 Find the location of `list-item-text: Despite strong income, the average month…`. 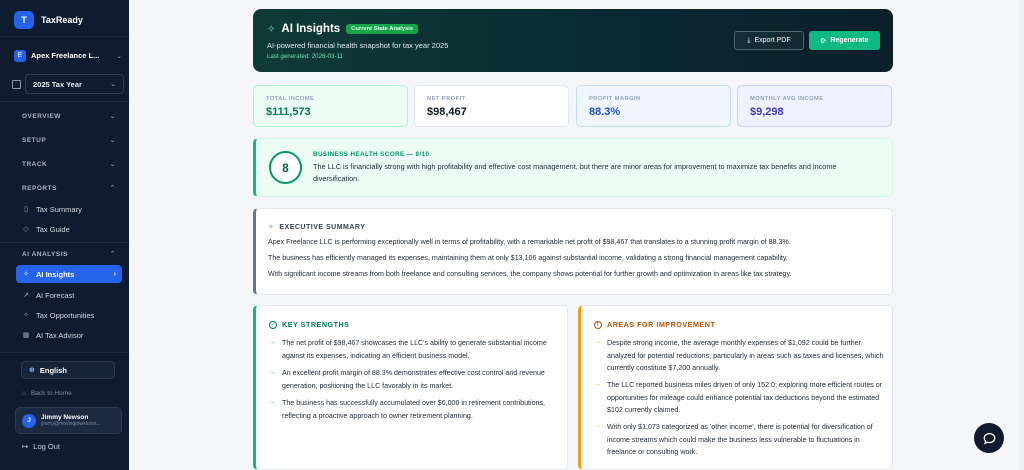

list-item-text: Despite strong income, the average month… is located at coordinates (745, 355).